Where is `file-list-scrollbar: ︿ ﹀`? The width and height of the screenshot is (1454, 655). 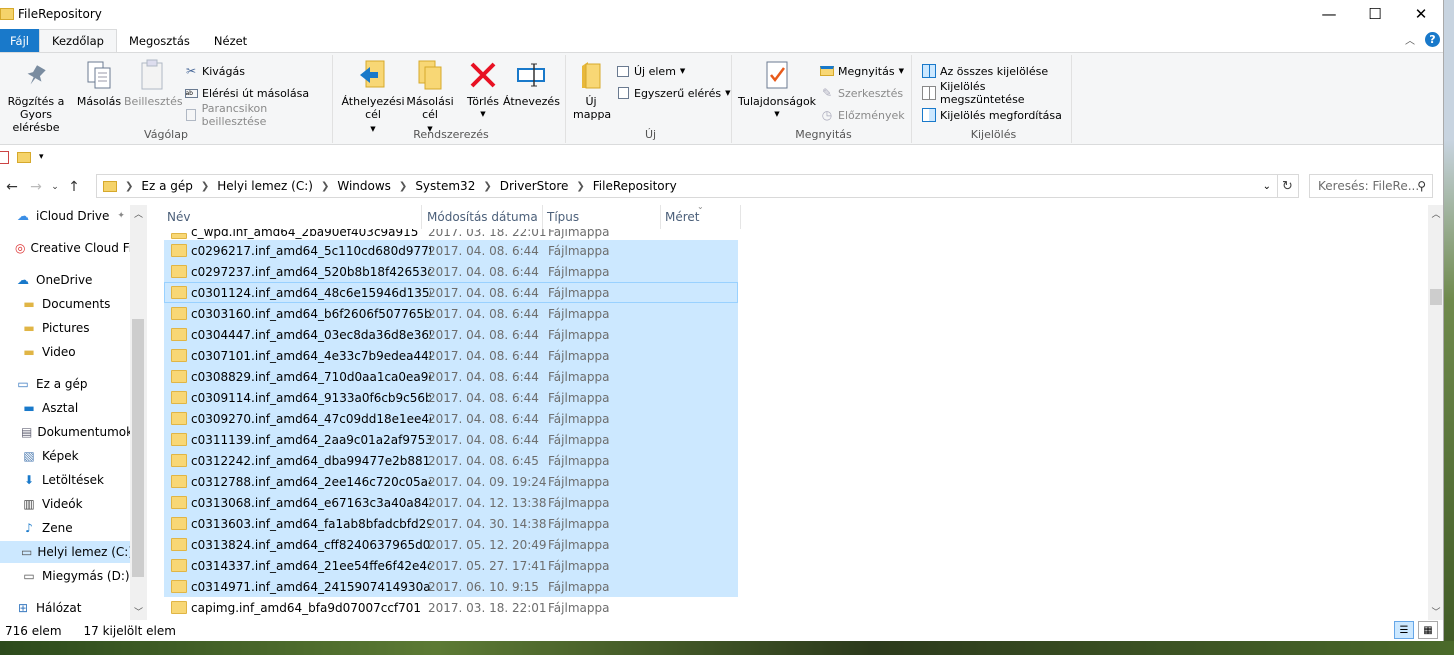
file-list-scrollbar: ︿ ﹀ is located at coordinates (1435, 412).